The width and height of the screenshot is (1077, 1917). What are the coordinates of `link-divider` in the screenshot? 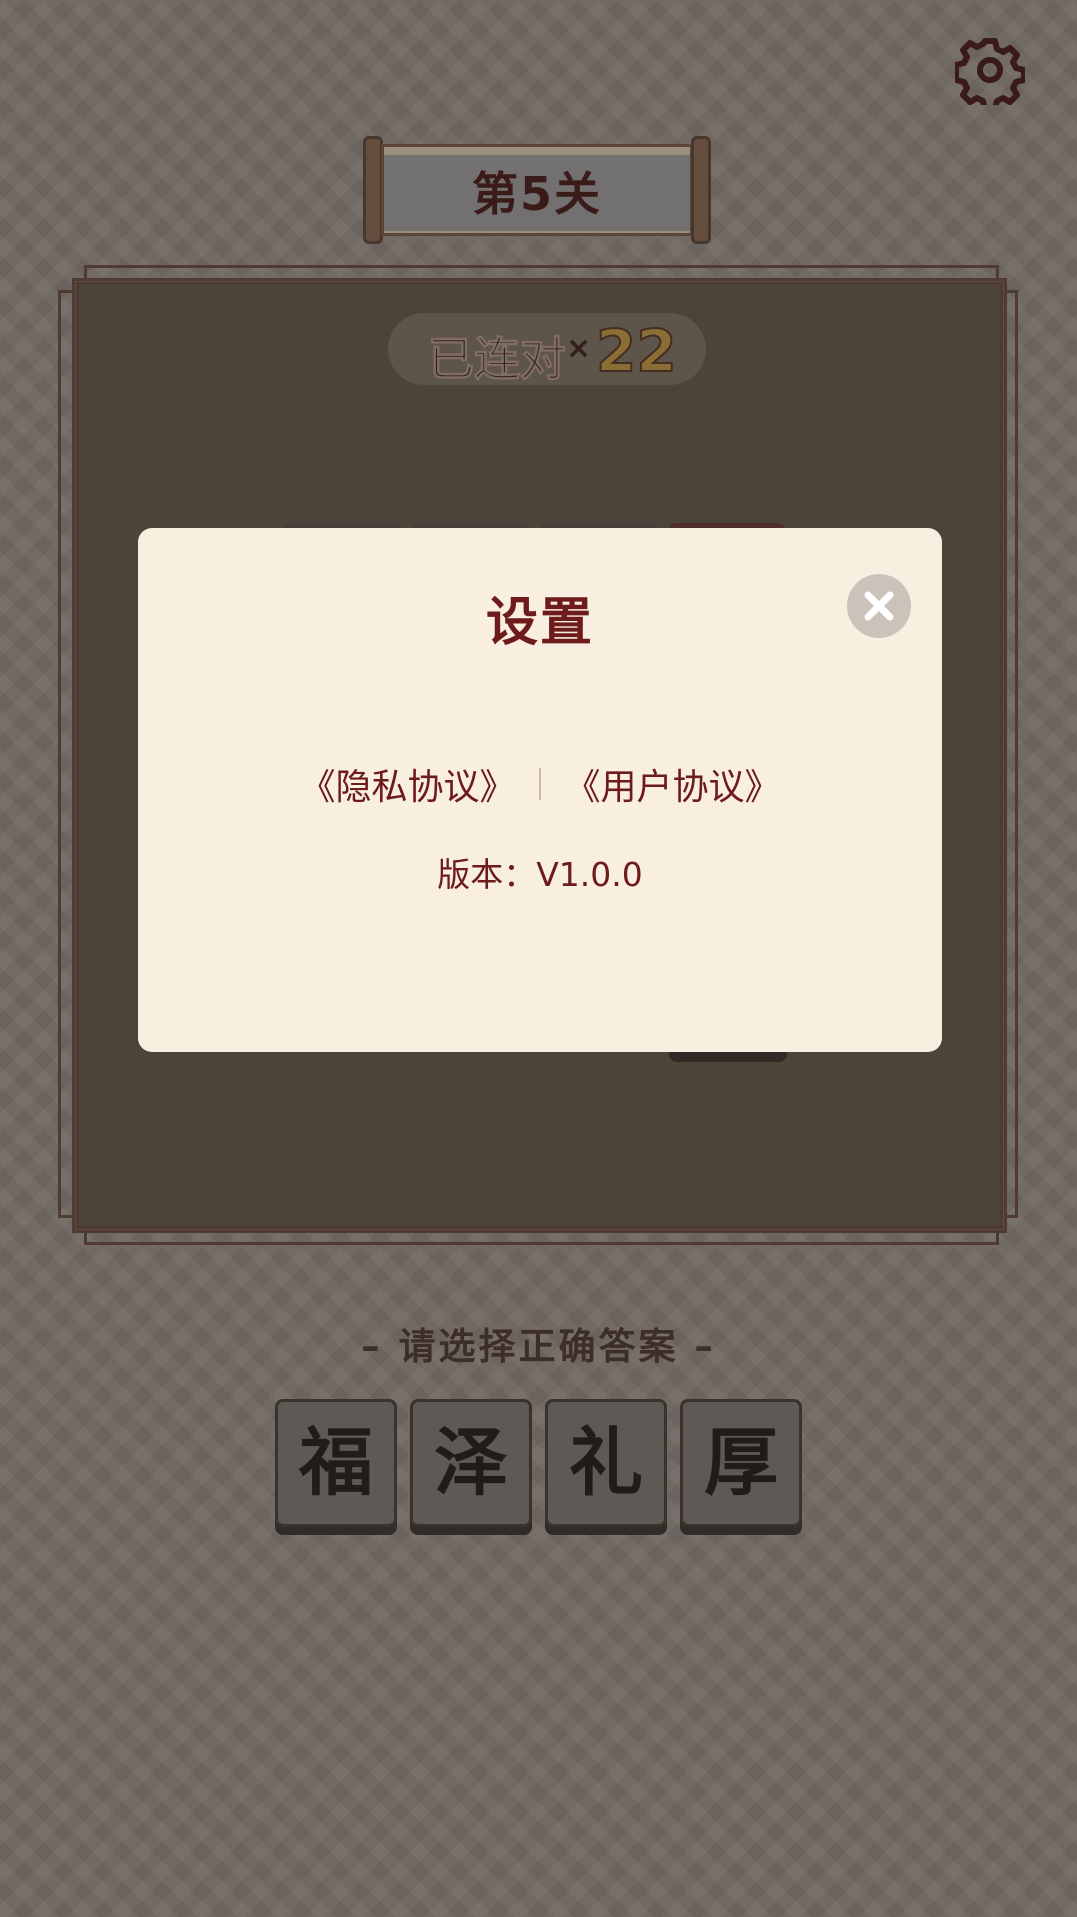 It's located at (540, 784).